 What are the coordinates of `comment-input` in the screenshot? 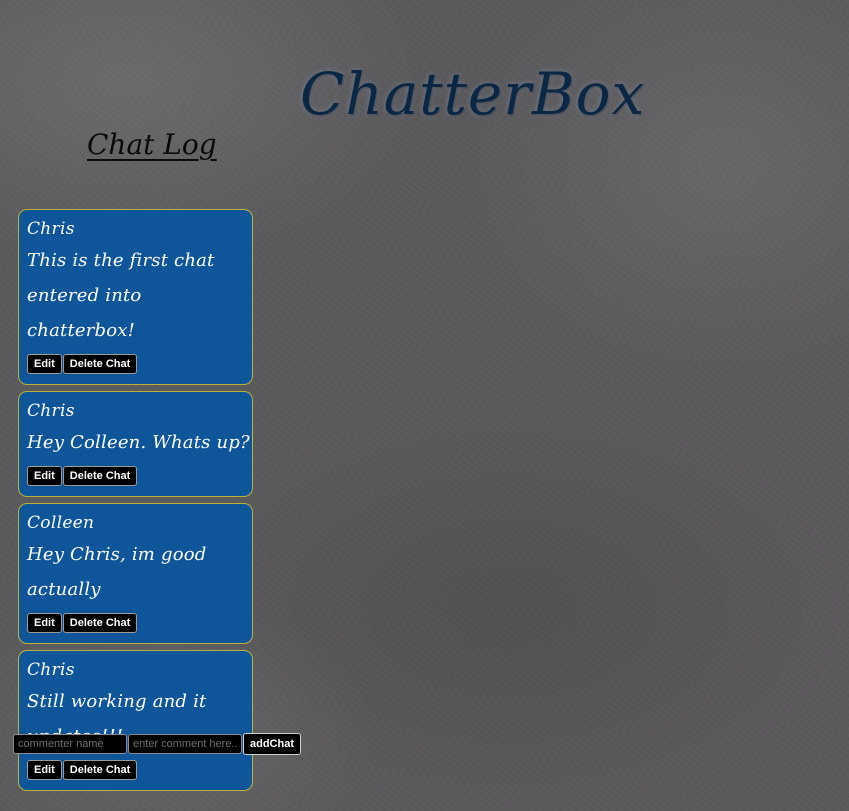 It's located at (185, 744).